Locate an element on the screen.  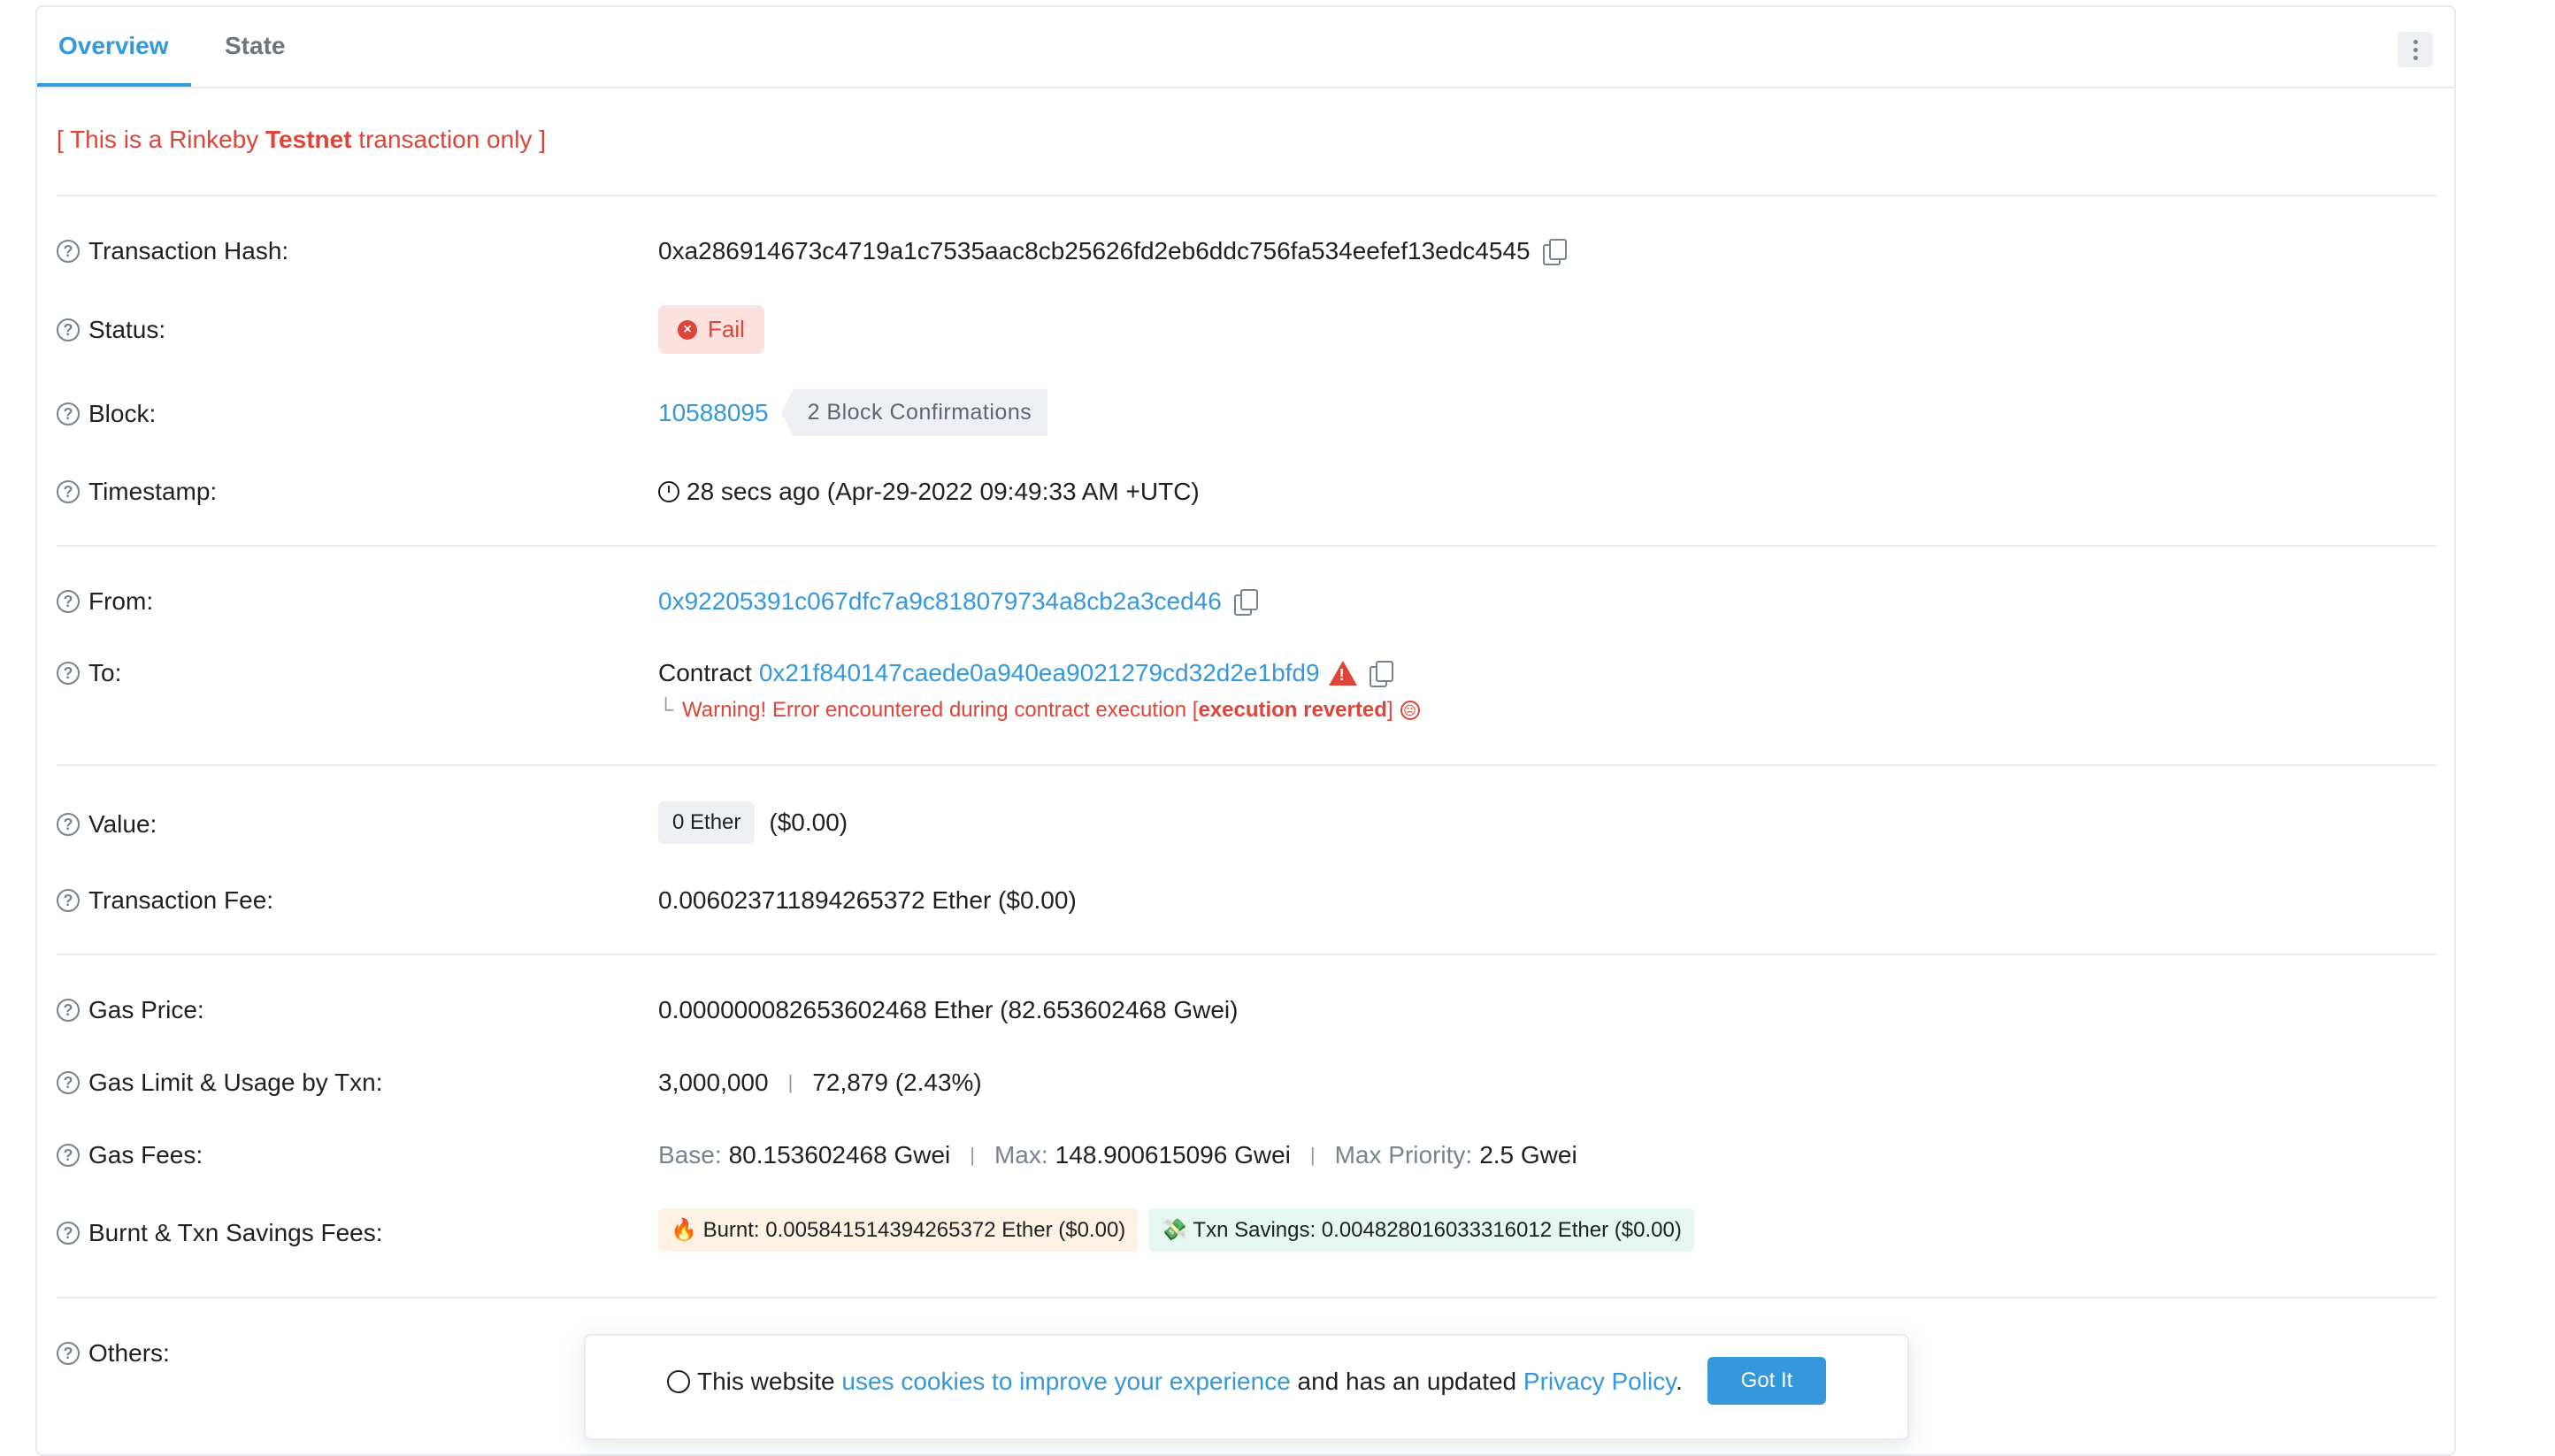
max-fee-value: 148.900615096 Gwei is located at coordinates (1173, 1155).